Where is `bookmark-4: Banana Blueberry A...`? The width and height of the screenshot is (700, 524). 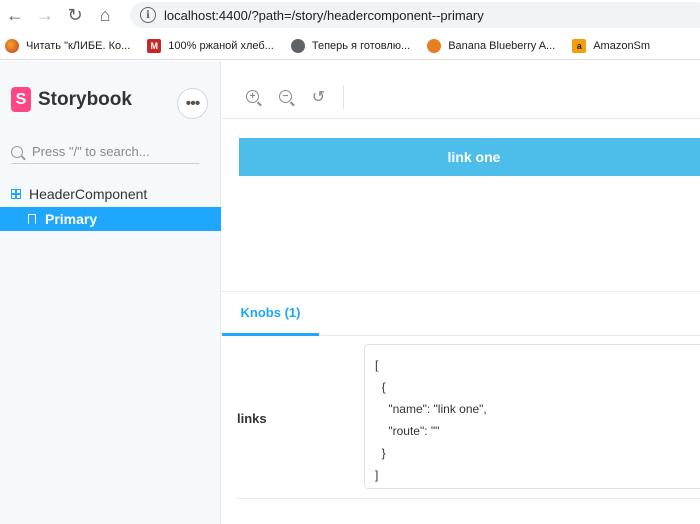
bookmark-4: Banana Blueberry A... is located at coordinates (491, 45).